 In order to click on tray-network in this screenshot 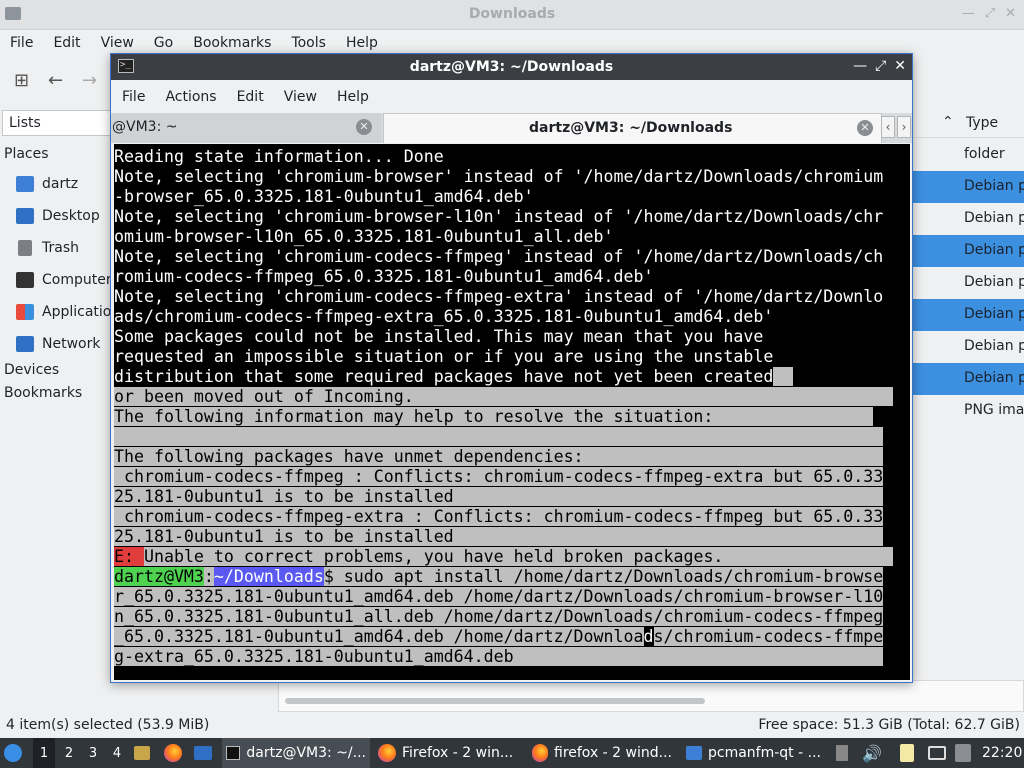, I will do `click(938, 753)`.